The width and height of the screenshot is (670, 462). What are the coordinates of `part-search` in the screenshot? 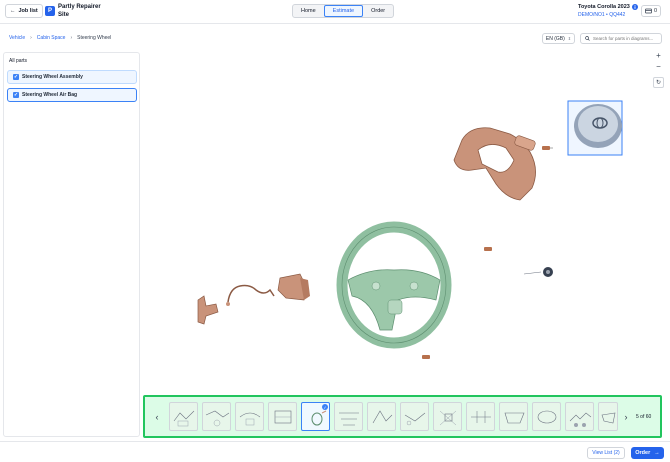 It's located at (621, 38).